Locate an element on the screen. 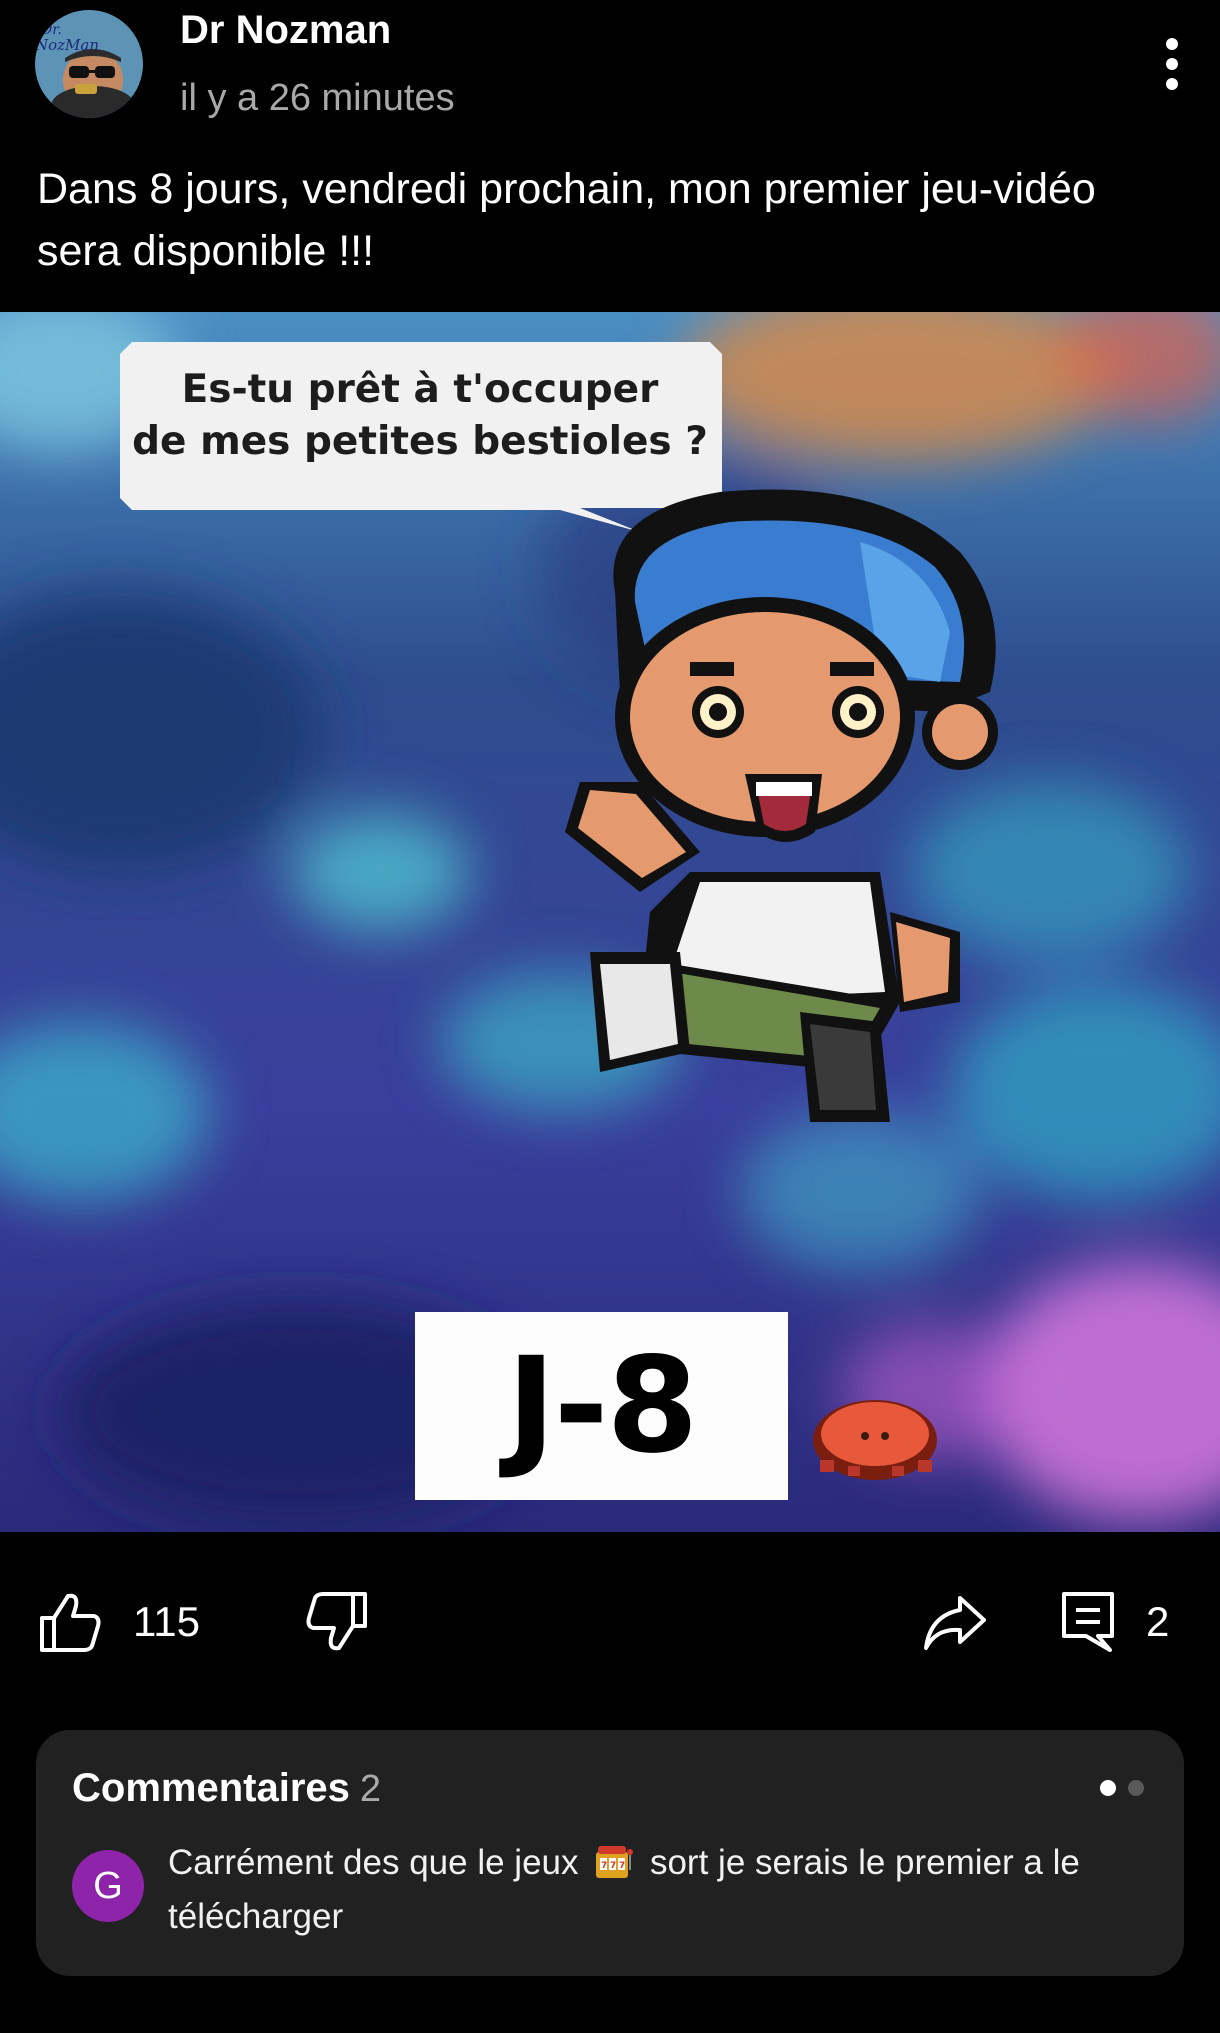 This screenshot has height=2033, width=1220. comments-pager is located at coordinates (1122, 1788).